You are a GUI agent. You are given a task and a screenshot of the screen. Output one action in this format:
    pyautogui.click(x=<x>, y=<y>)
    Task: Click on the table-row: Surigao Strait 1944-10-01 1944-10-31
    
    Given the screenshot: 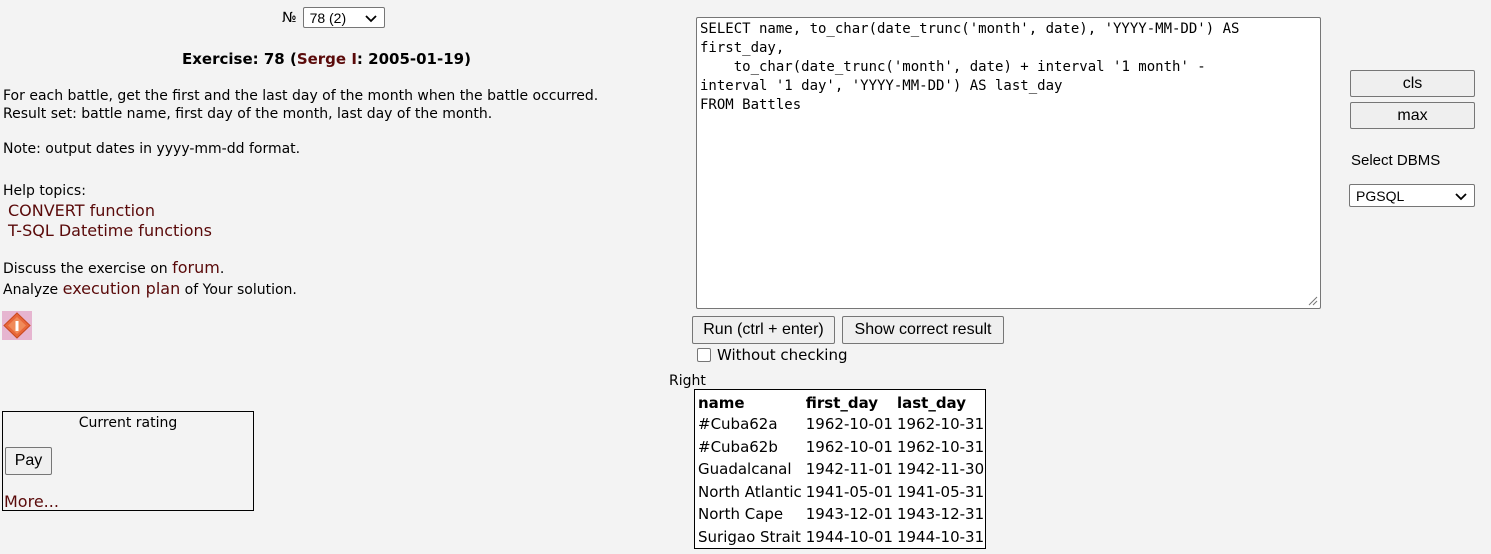 What is the action you would take?
    pyautogui.click(x=840, y=537)
    